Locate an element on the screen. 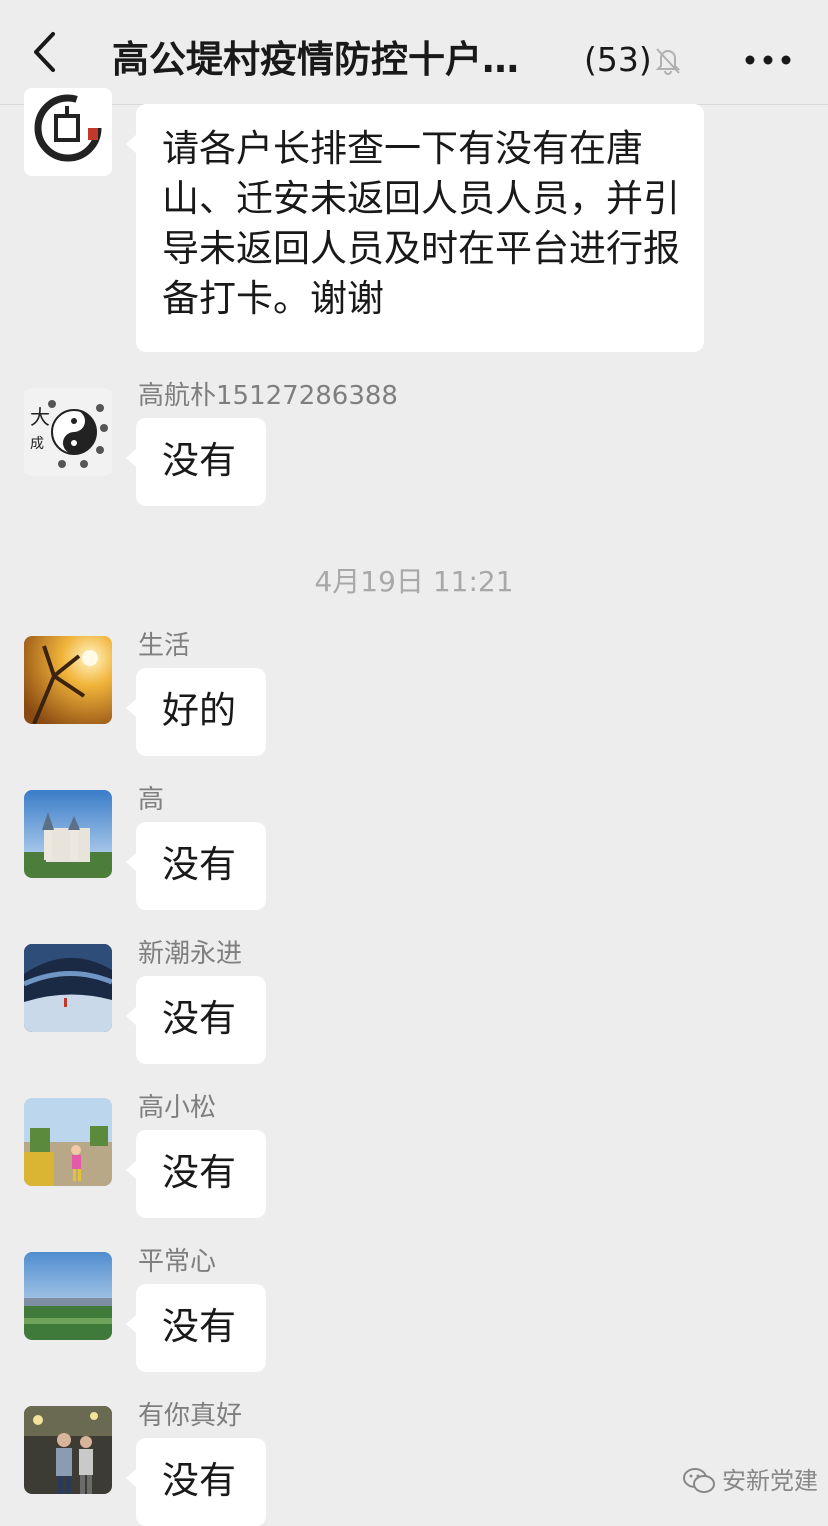 Image resolution: width=828 pixels, height=1526 pixels. autumn-tree-icon is located at coordinates (68, 680).